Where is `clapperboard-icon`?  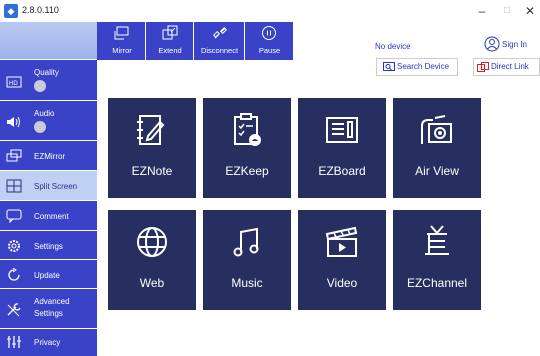
clapperboard-icon is located at coordinates (341, 241).